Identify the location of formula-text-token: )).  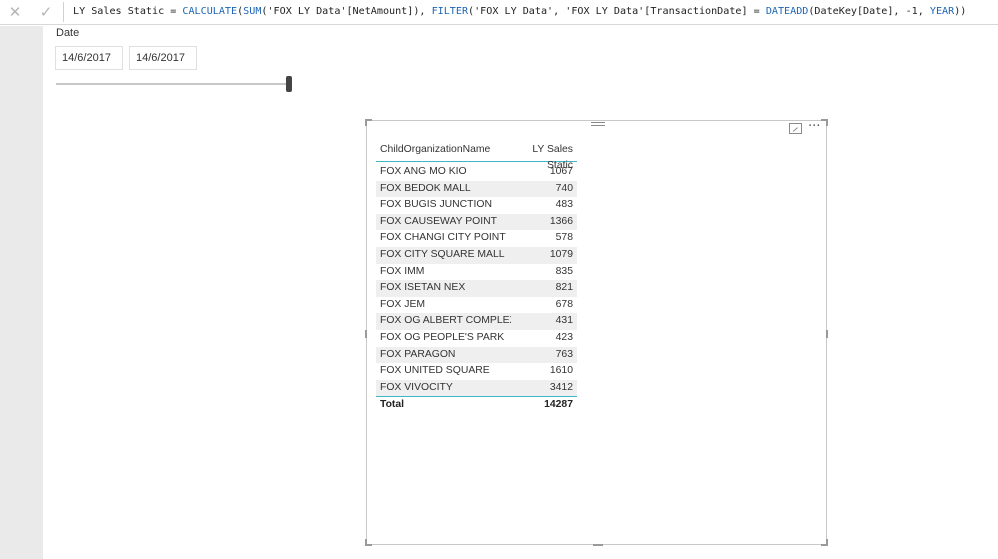
(960, 11).